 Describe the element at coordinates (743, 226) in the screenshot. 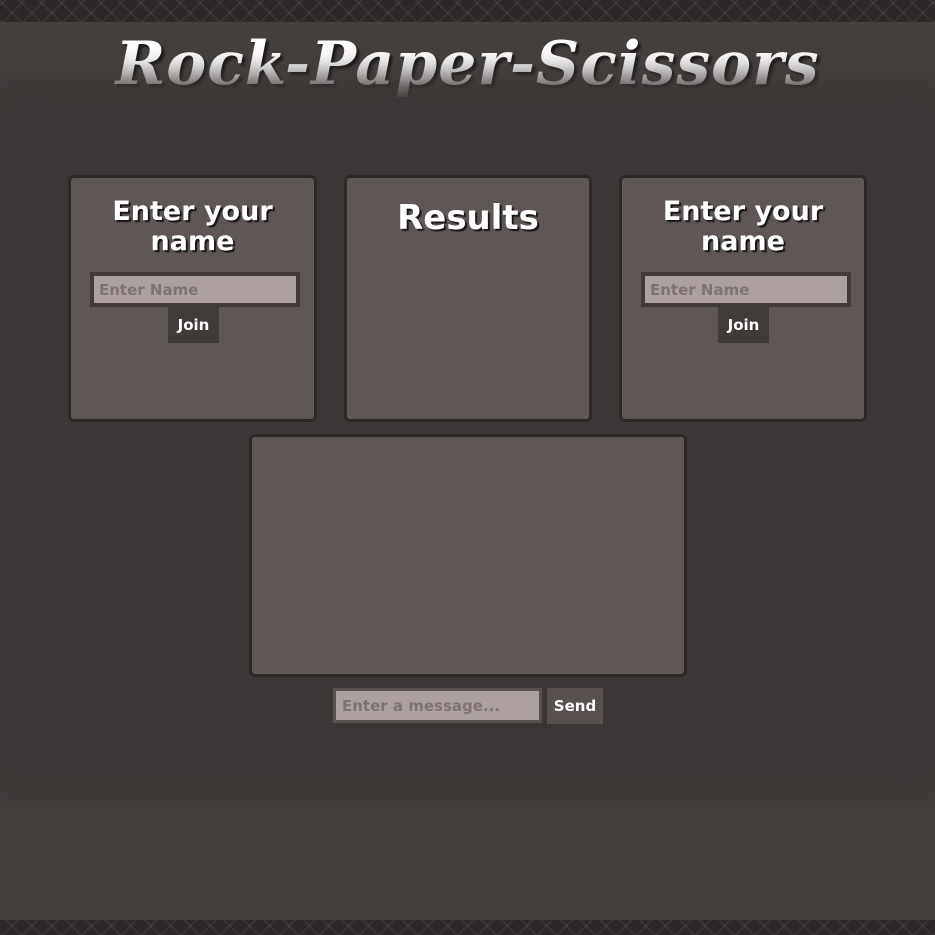

I see `player-two-heading: Enter your name` at that location.